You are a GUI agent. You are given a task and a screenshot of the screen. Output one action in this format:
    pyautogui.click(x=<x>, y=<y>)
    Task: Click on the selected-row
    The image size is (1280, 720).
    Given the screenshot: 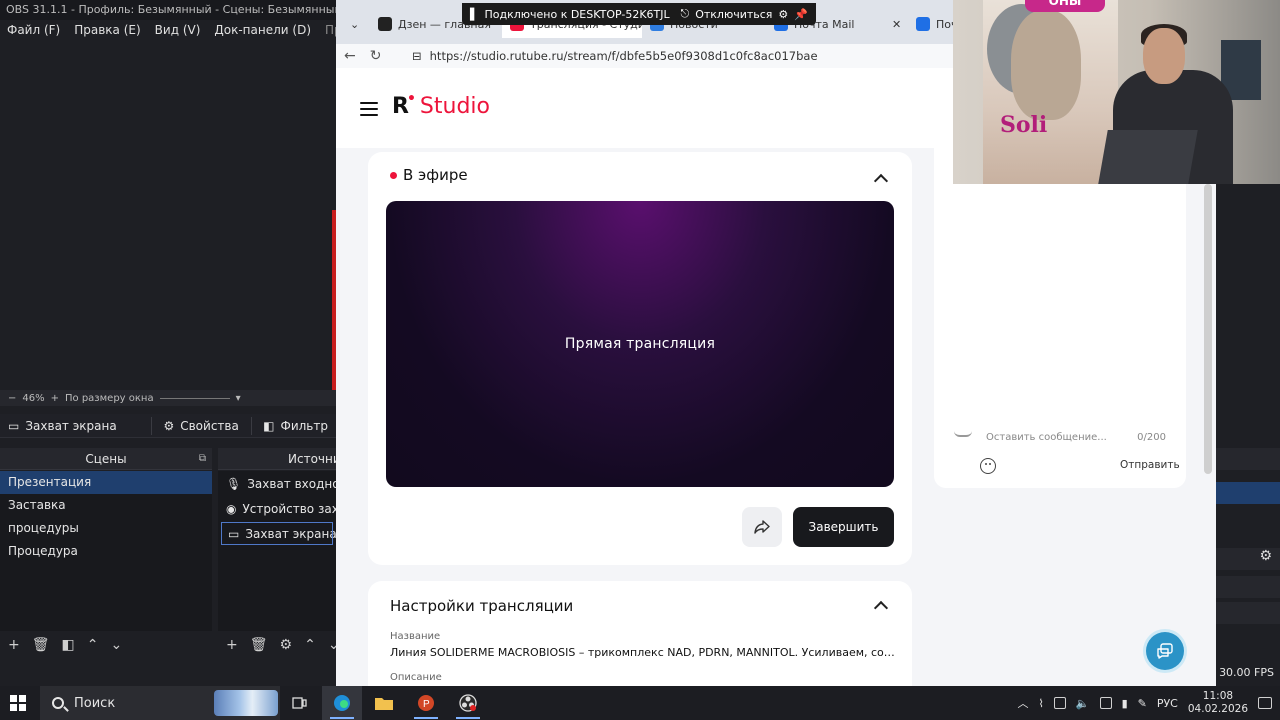 What is the action you would take?
    pyautogui.click(x=1248, y=493)
    